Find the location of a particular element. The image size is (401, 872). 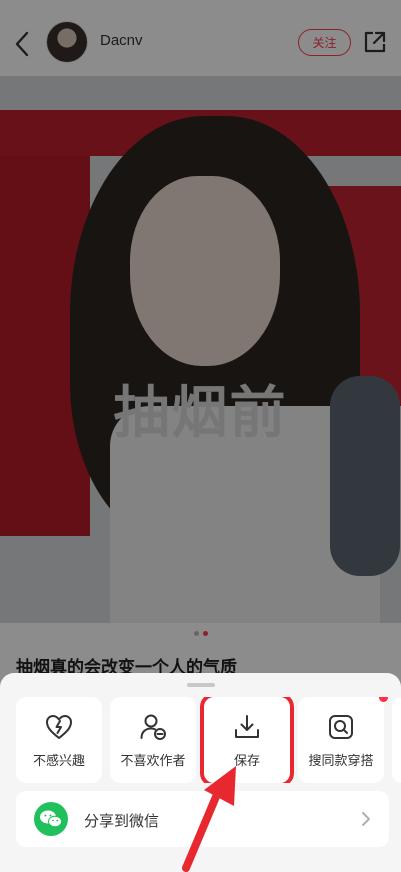

not-interested-label: 不感兴趣 is located at coordinates (58, 761).